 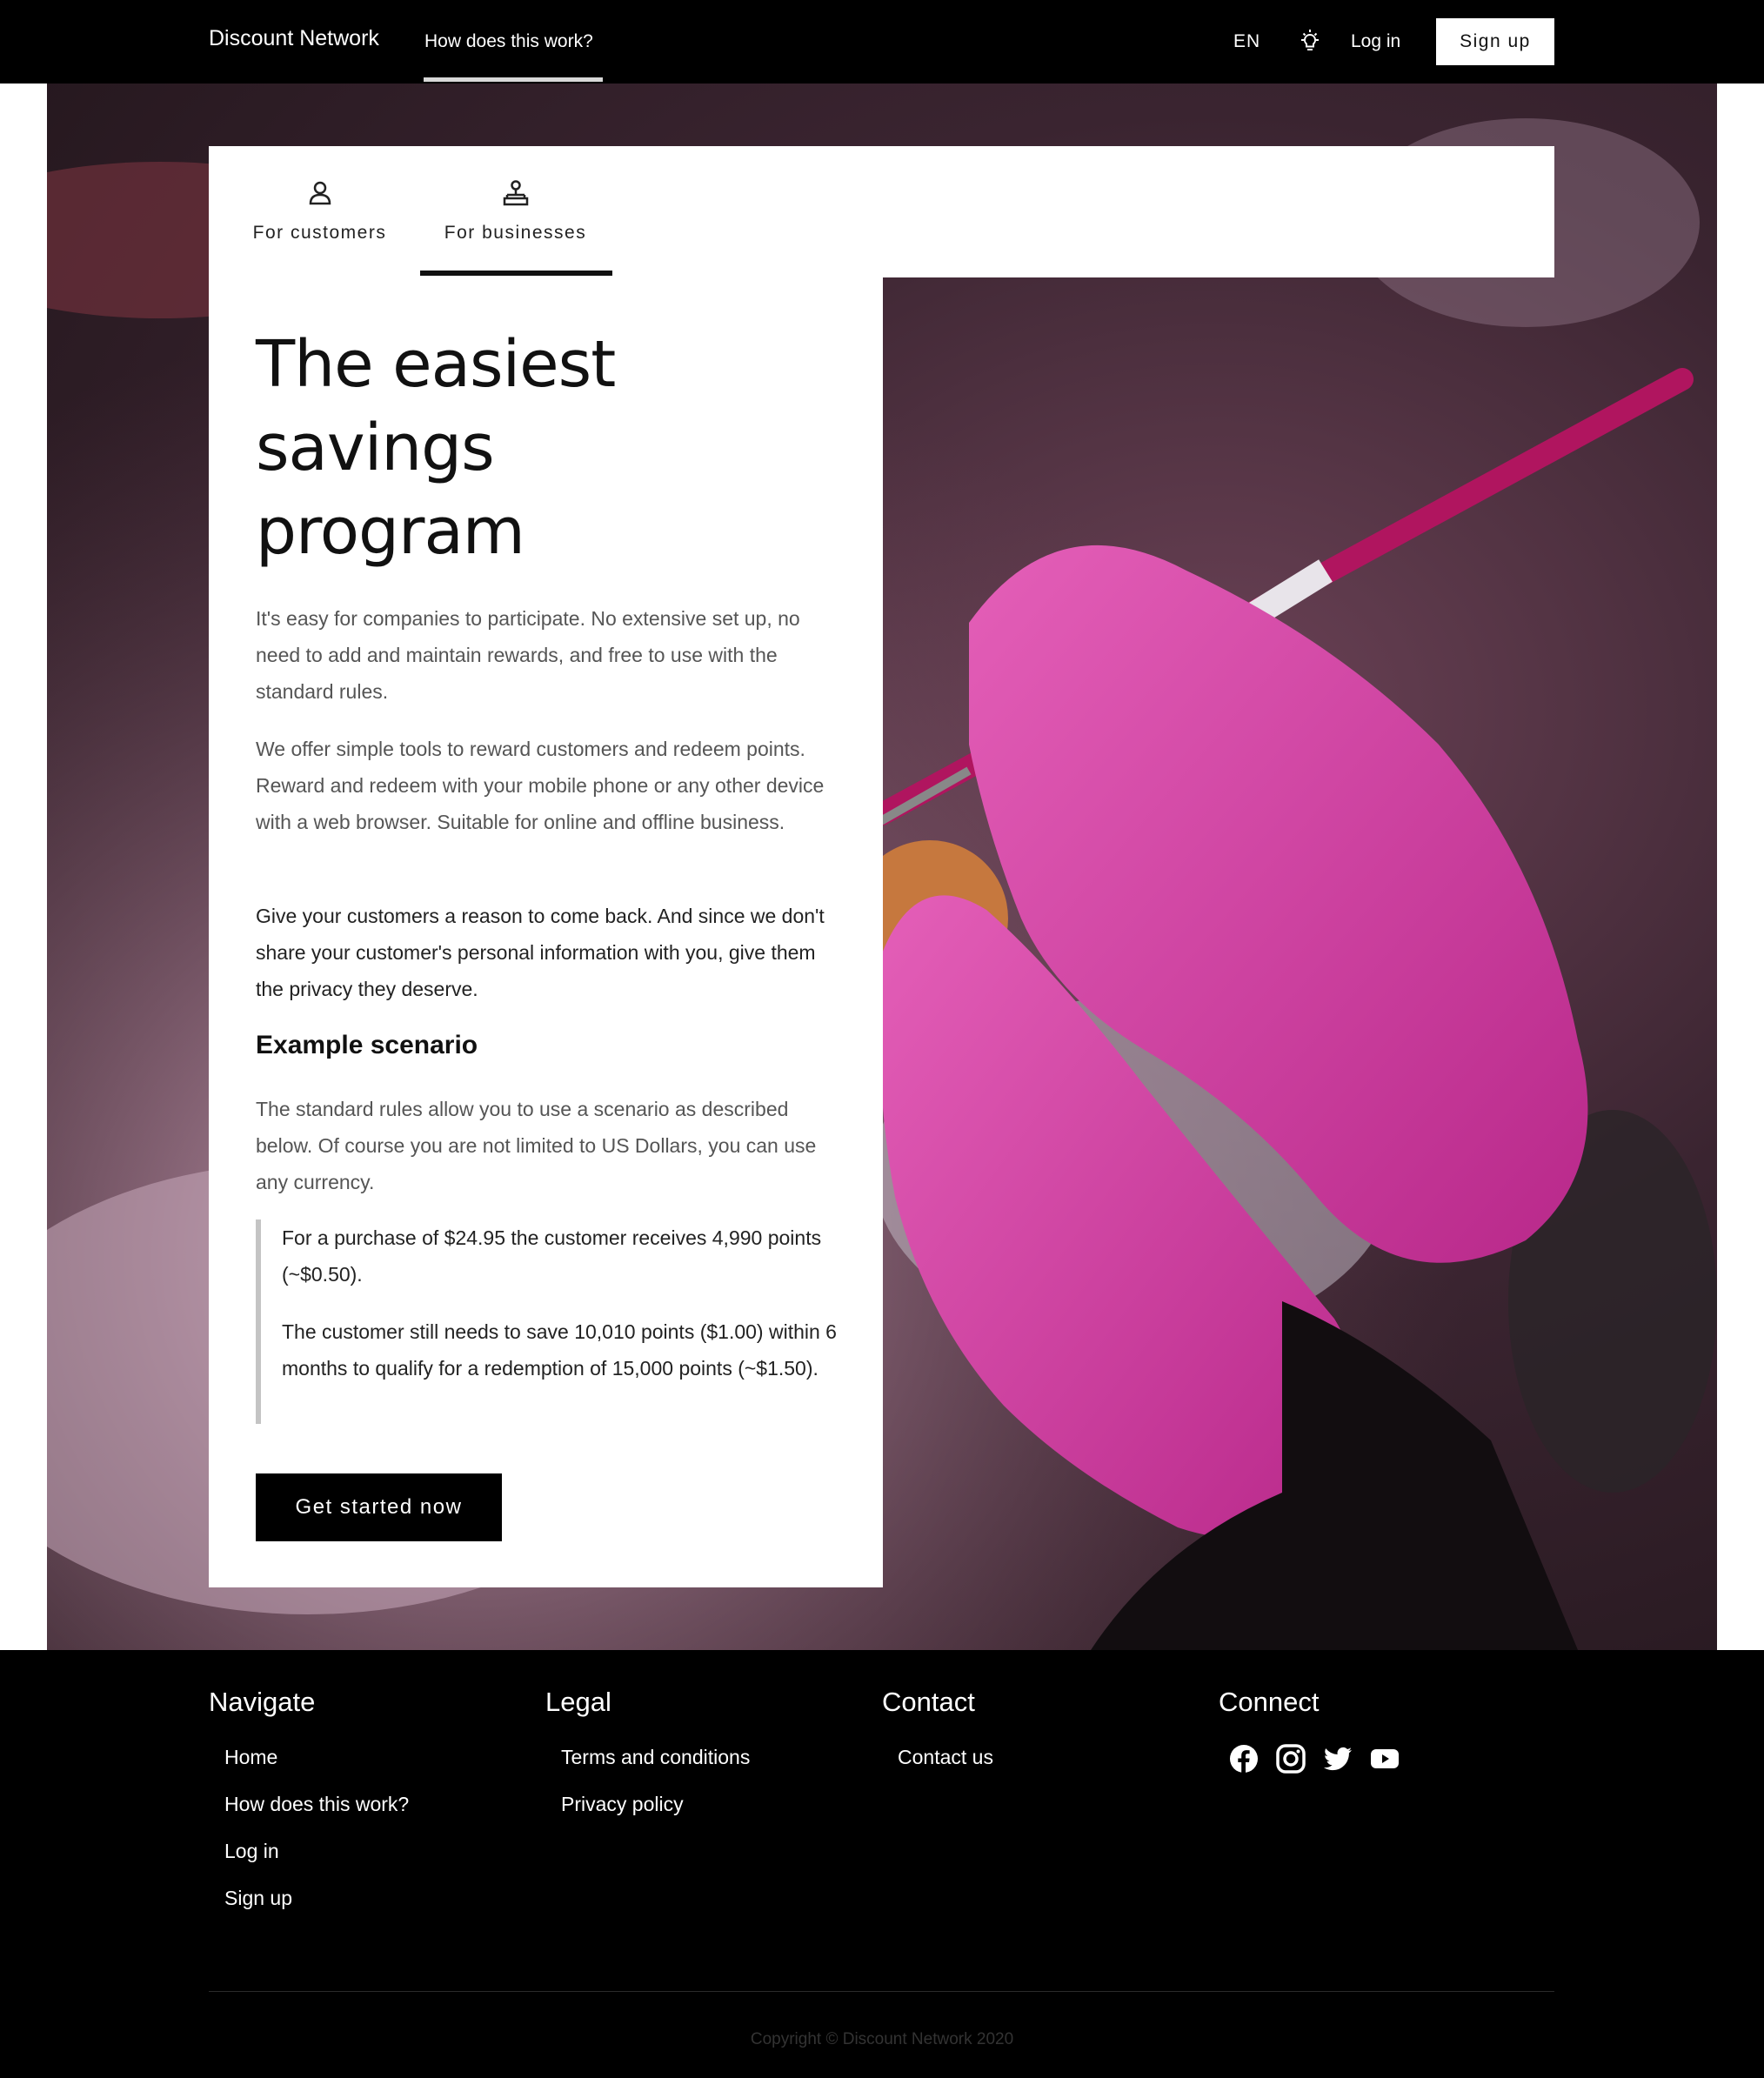 What do you see at coordinates (516, 273) in the screenshot?
I see `tab-active-indicator` at bounding box center [516, 273].